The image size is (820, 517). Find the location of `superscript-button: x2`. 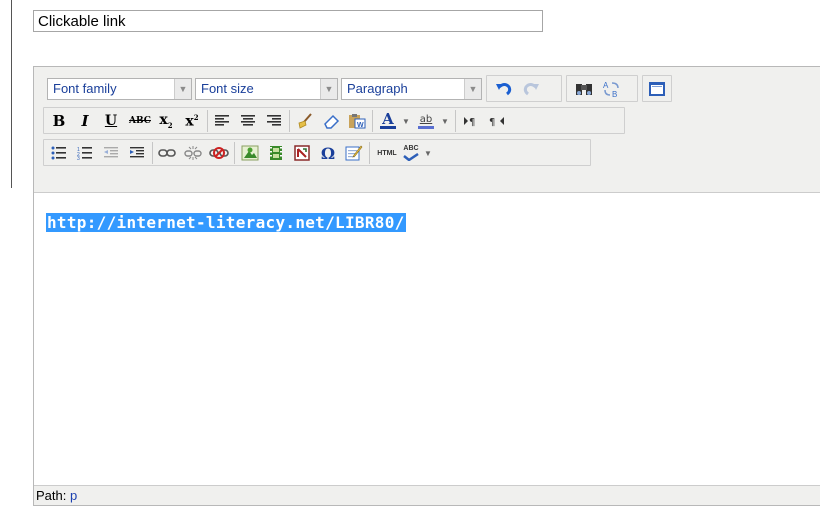

superscript-button: x2 is located at coordinates (192, 121).